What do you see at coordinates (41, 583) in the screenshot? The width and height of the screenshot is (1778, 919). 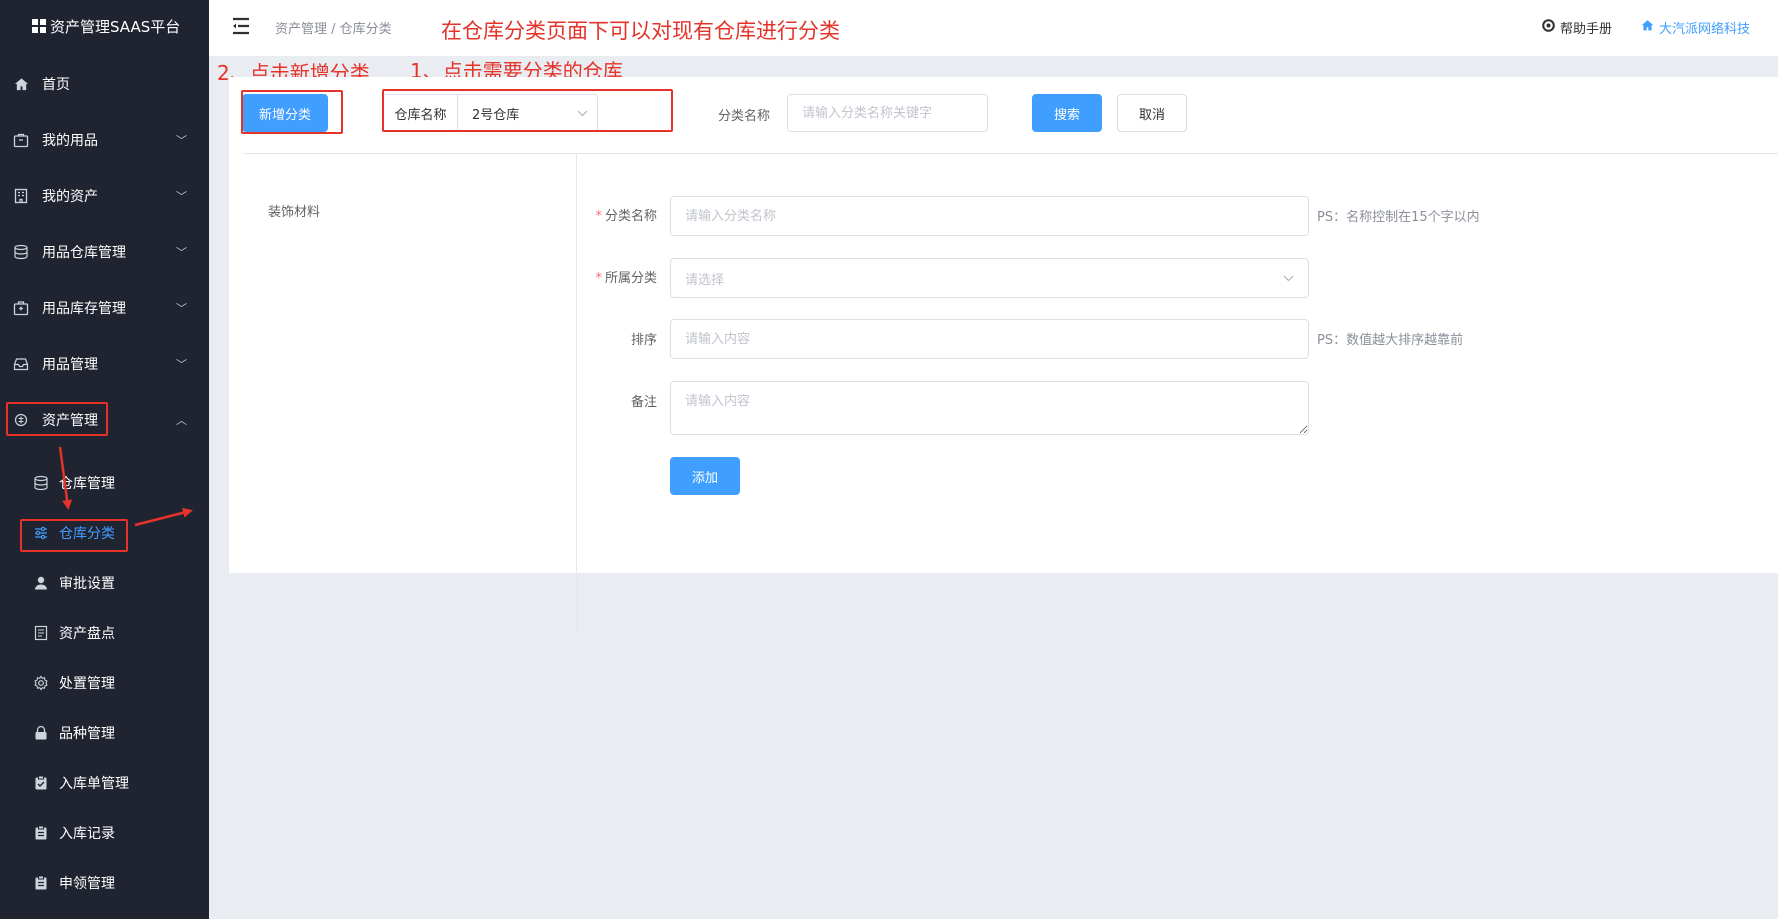 I see `user-icon` at bounding box center [41, 583].